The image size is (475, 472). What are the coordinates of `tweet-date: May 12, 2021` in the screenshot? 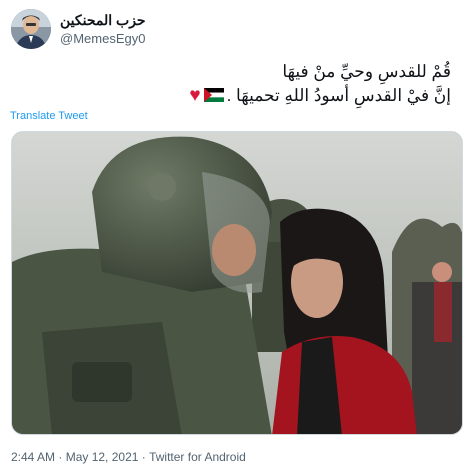 It's located at (102, 457).